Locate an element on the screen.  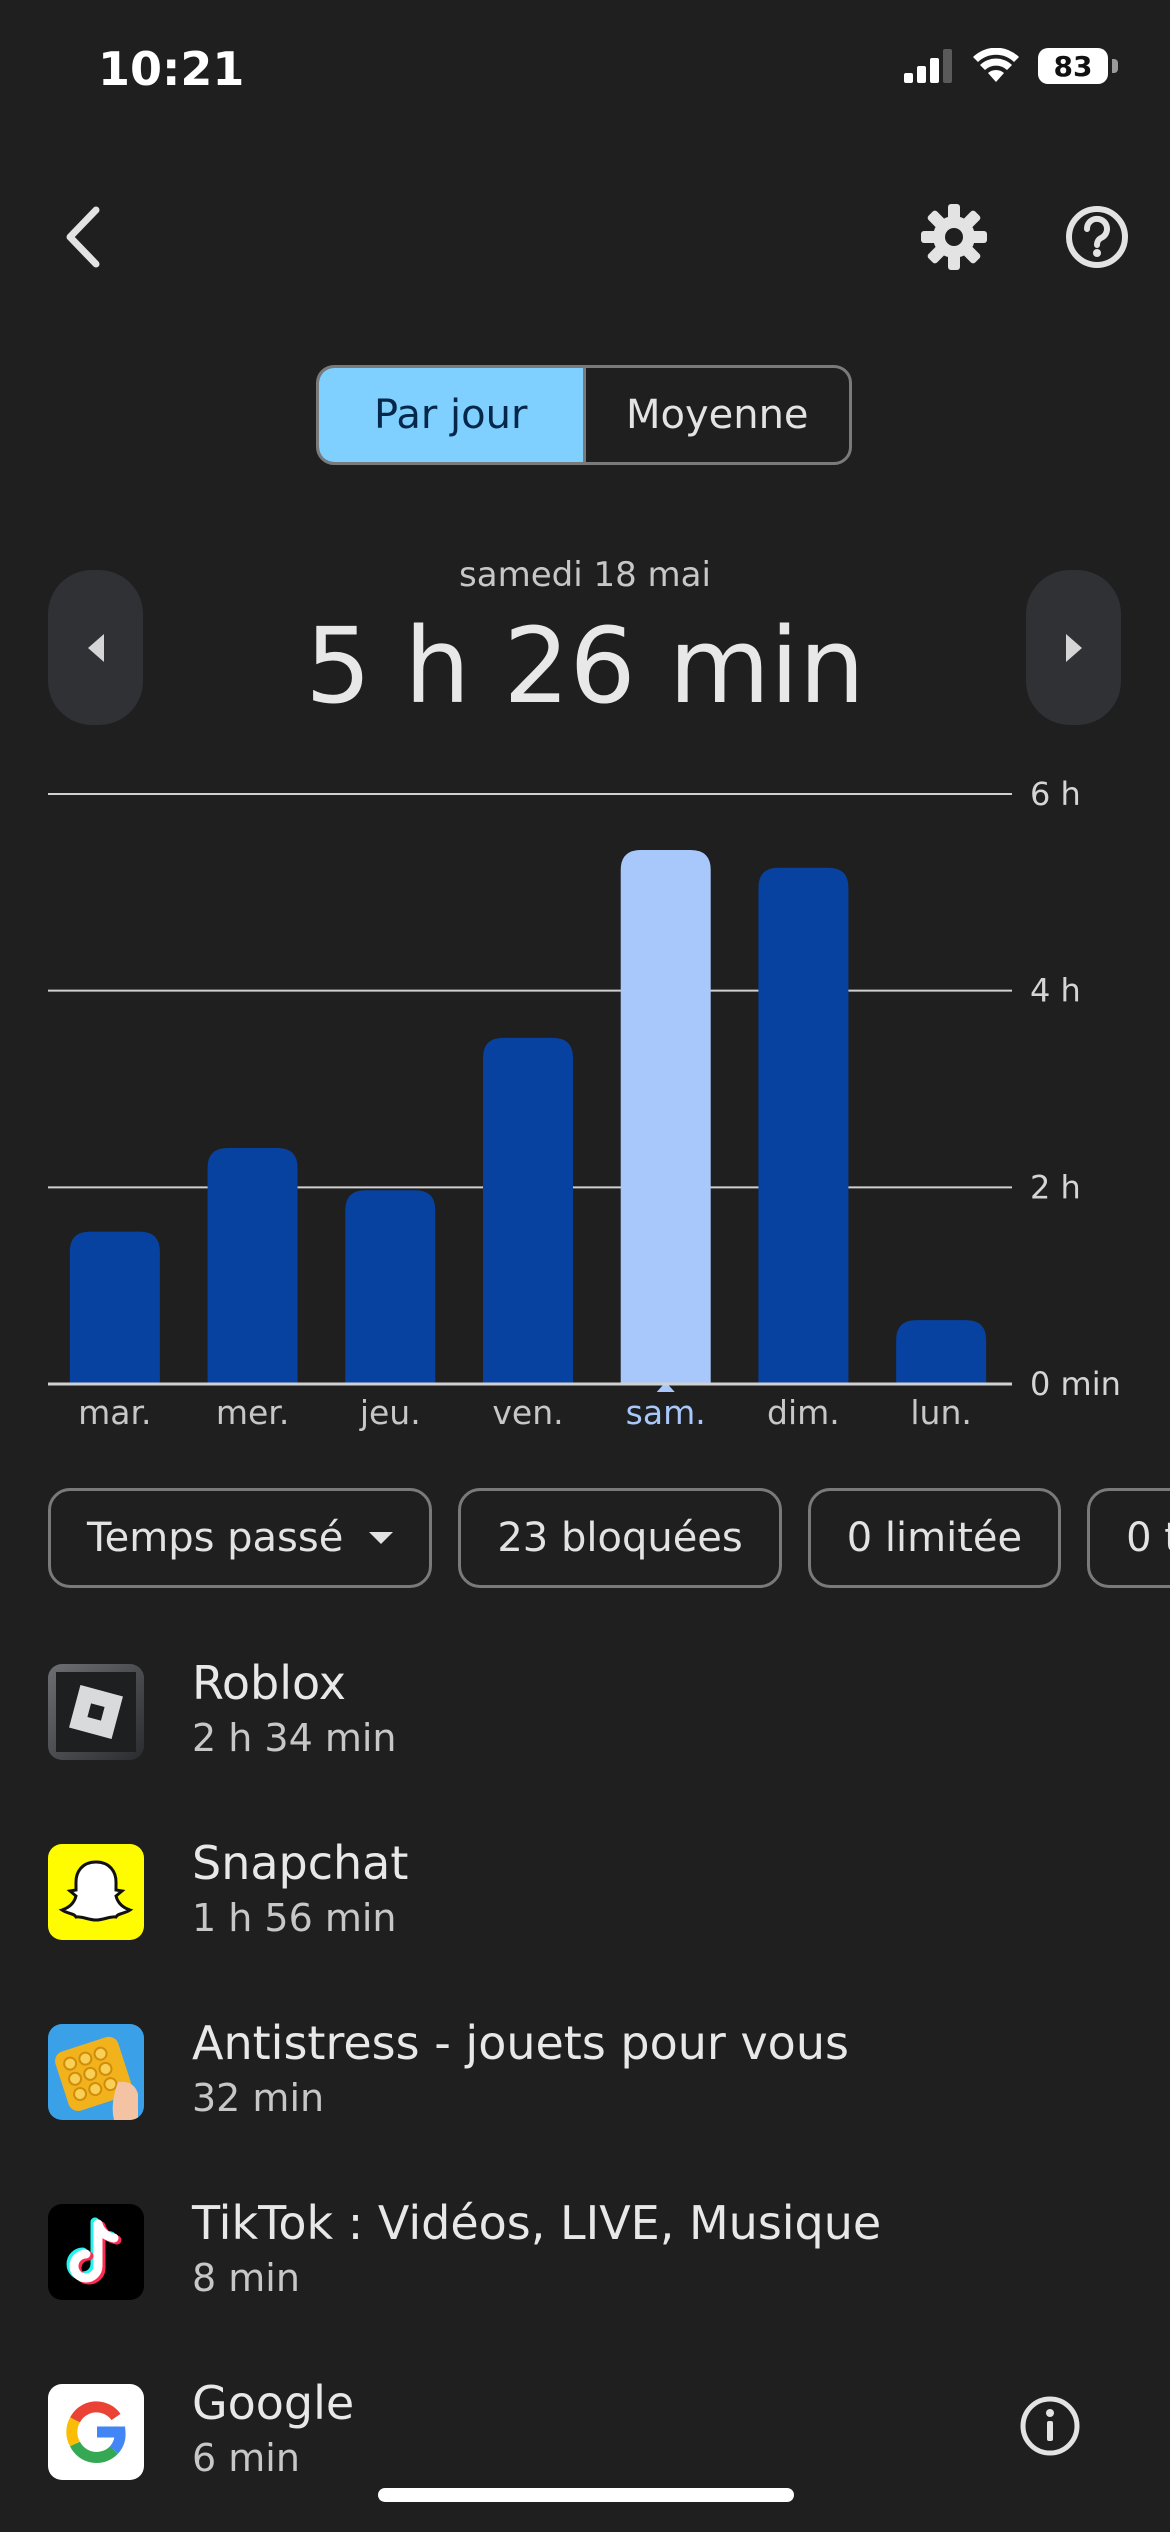
app-time: 32 min is located at coordinates (258, 2098).